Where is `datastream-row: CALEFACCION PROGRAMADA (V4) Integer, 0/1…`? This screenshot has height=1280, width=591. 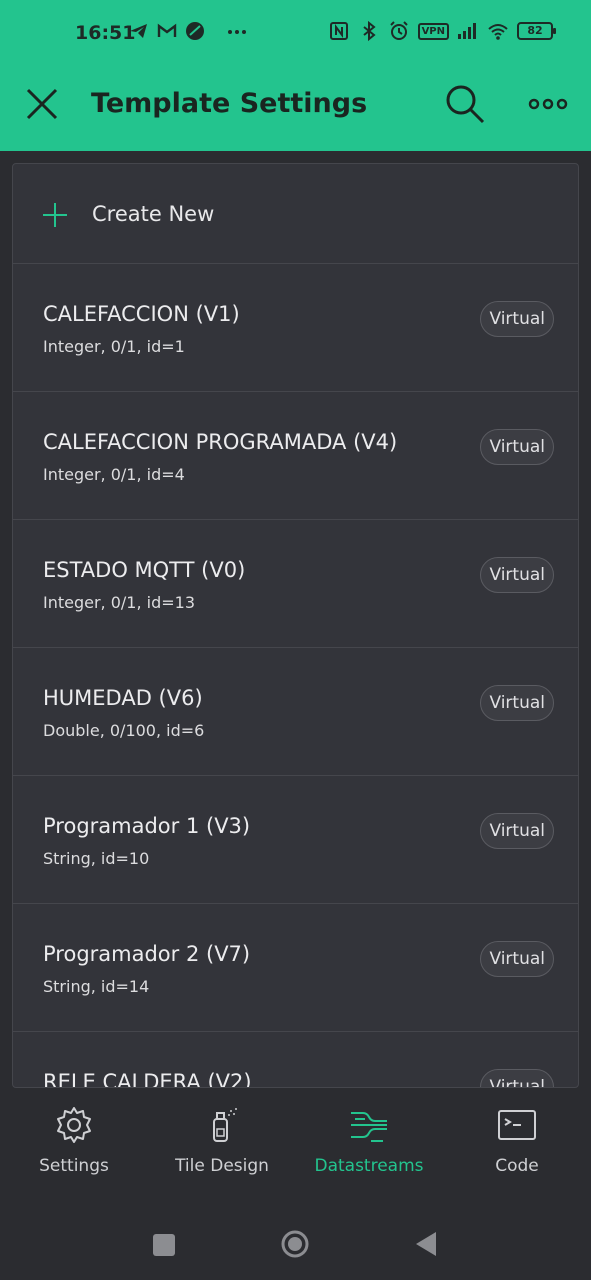
datastream-row: CALEFACCION PROGRAMADA (V4) Integer, 0/1… is located at coordinates (295, 456).